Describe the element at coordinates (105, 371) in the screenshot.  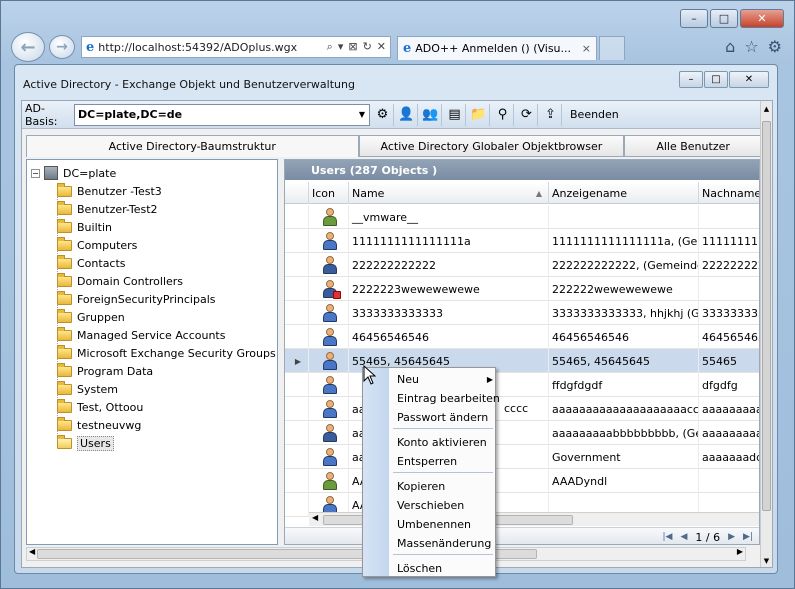
I see `tree-item: Program Data` at that location.